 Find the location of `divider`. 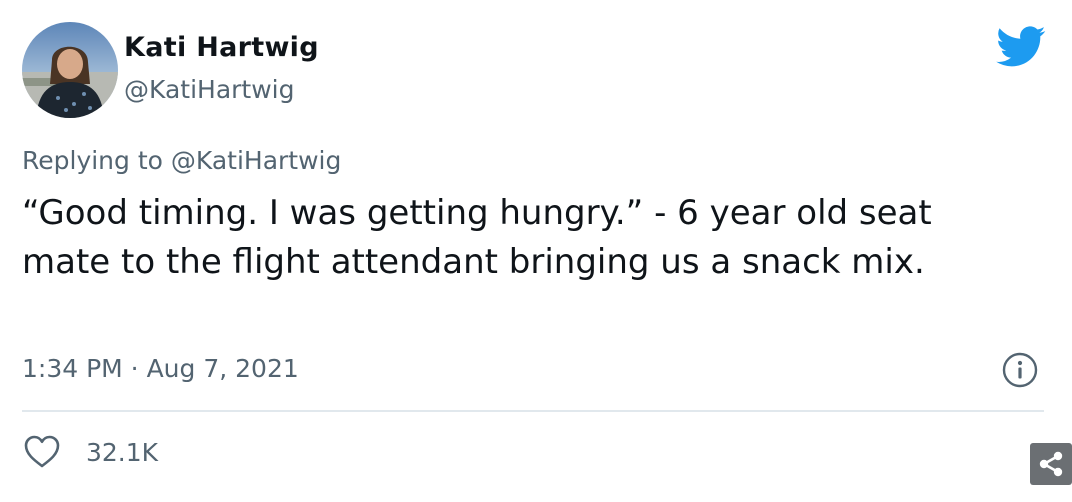

divider is located at coordinates (533, 411).